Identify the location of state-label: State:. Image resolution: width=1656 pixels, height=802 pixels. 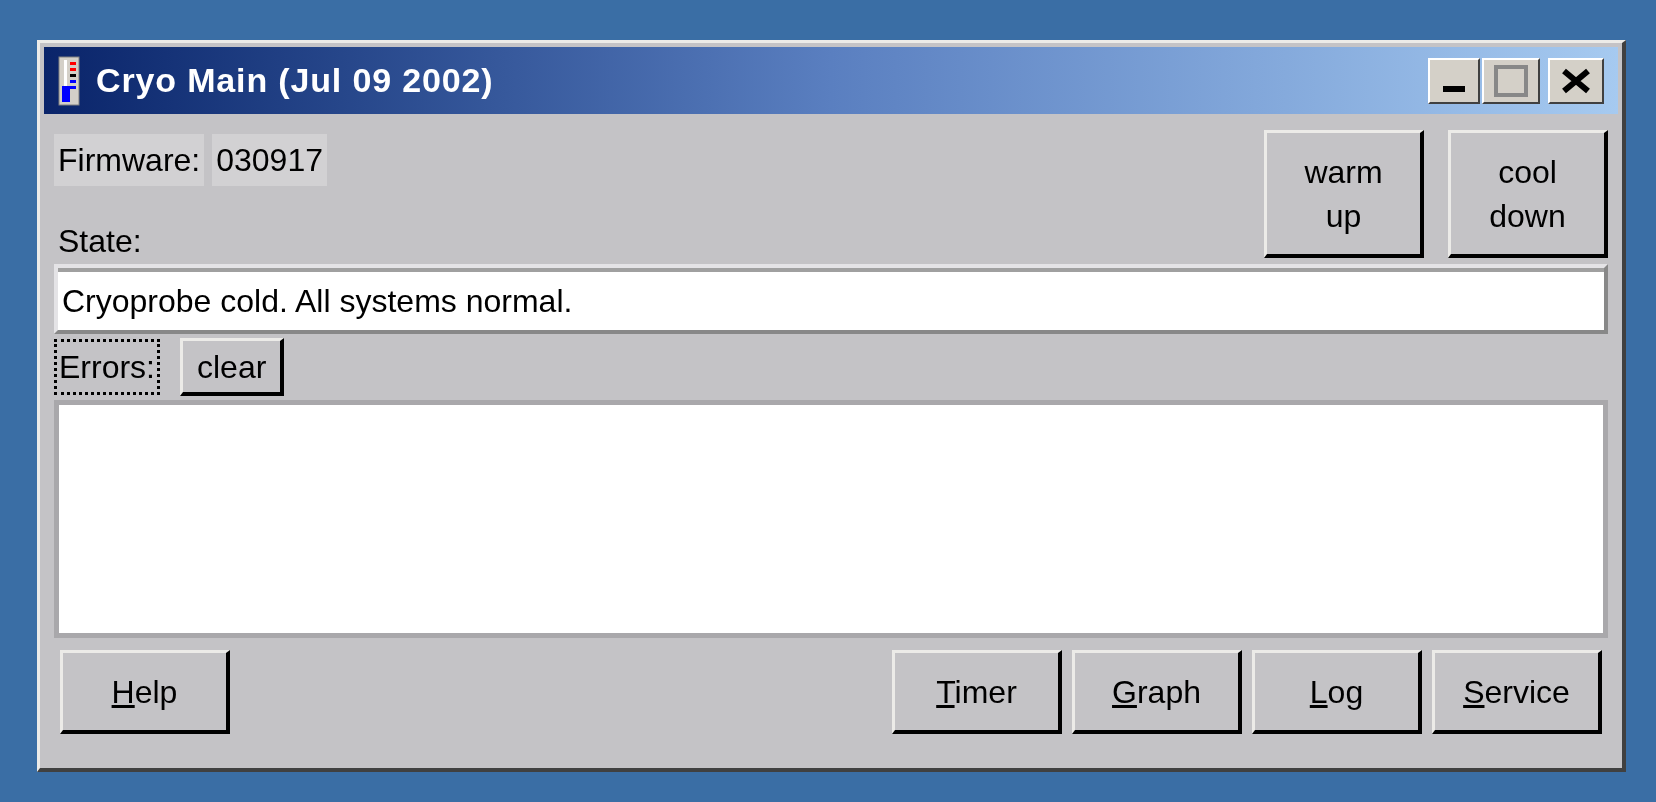
(100, 241).